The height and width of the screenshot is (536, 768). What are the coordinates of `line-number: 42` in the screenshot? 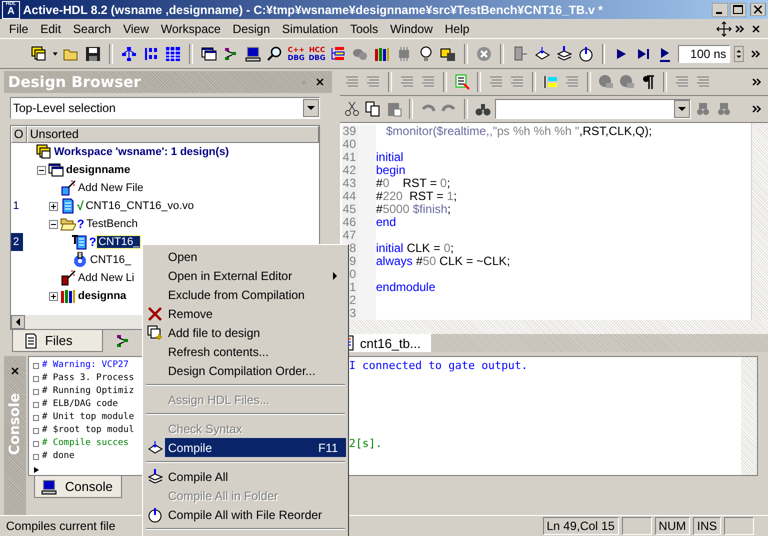 It's located at (359, 171).